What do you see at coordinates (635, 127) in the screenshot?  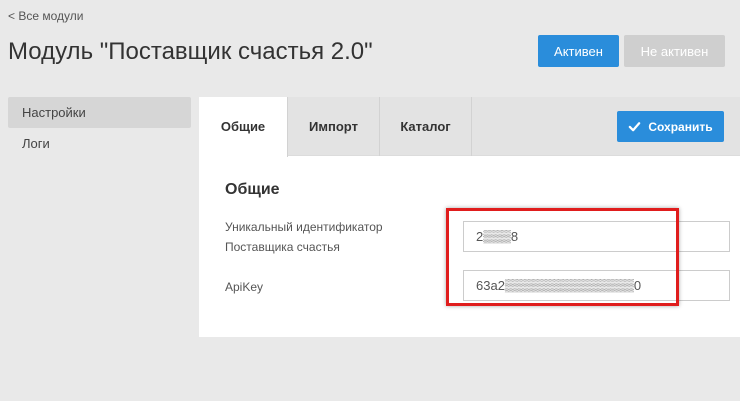 I see `check-icon` at bounding box center [635, 127].